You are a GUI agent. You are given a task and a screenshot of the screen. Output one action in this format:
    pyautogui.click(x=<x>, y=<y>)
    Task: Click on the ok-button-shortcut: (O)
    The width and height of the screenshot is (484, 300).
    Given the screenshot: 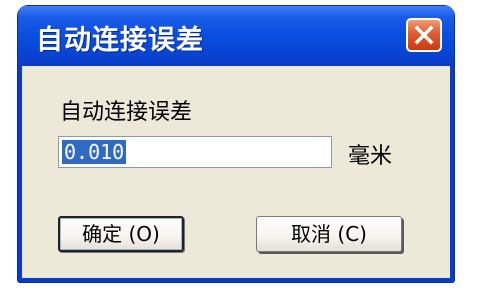 What is the action you would take?
    pyautogui.click(x=144, y=234)
    